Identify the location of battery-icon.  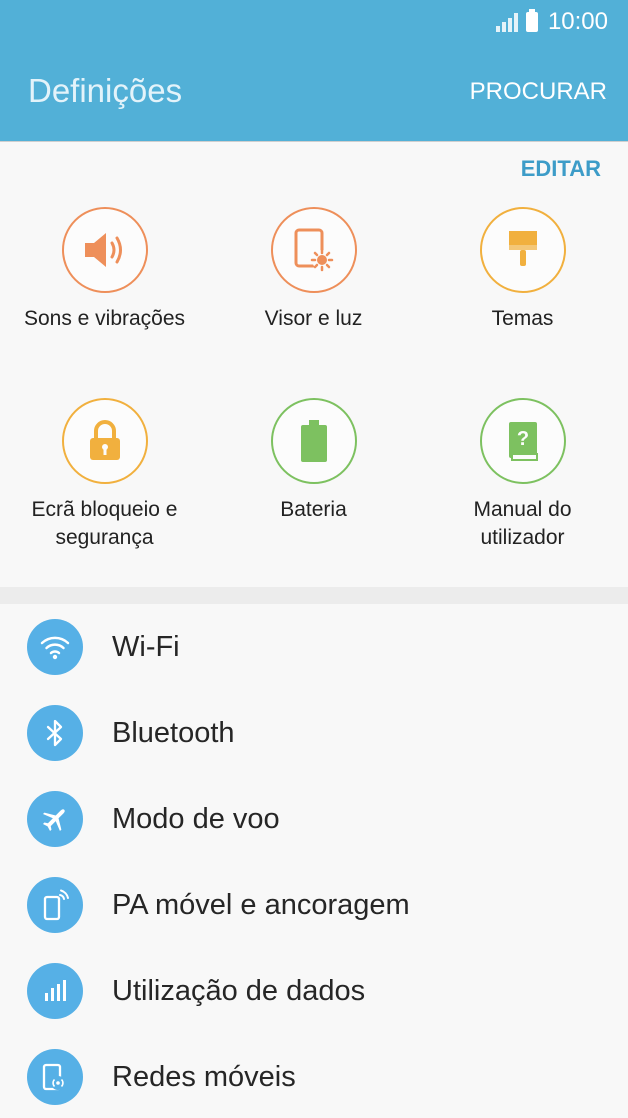
(313, 441).